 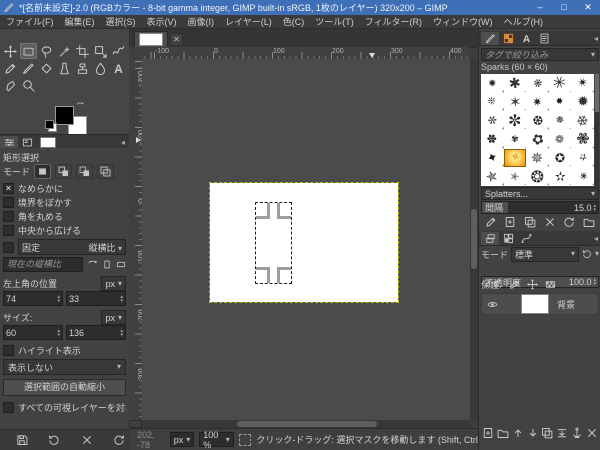 I want to click on anchor-layer-button, so click(x=577, y=434).